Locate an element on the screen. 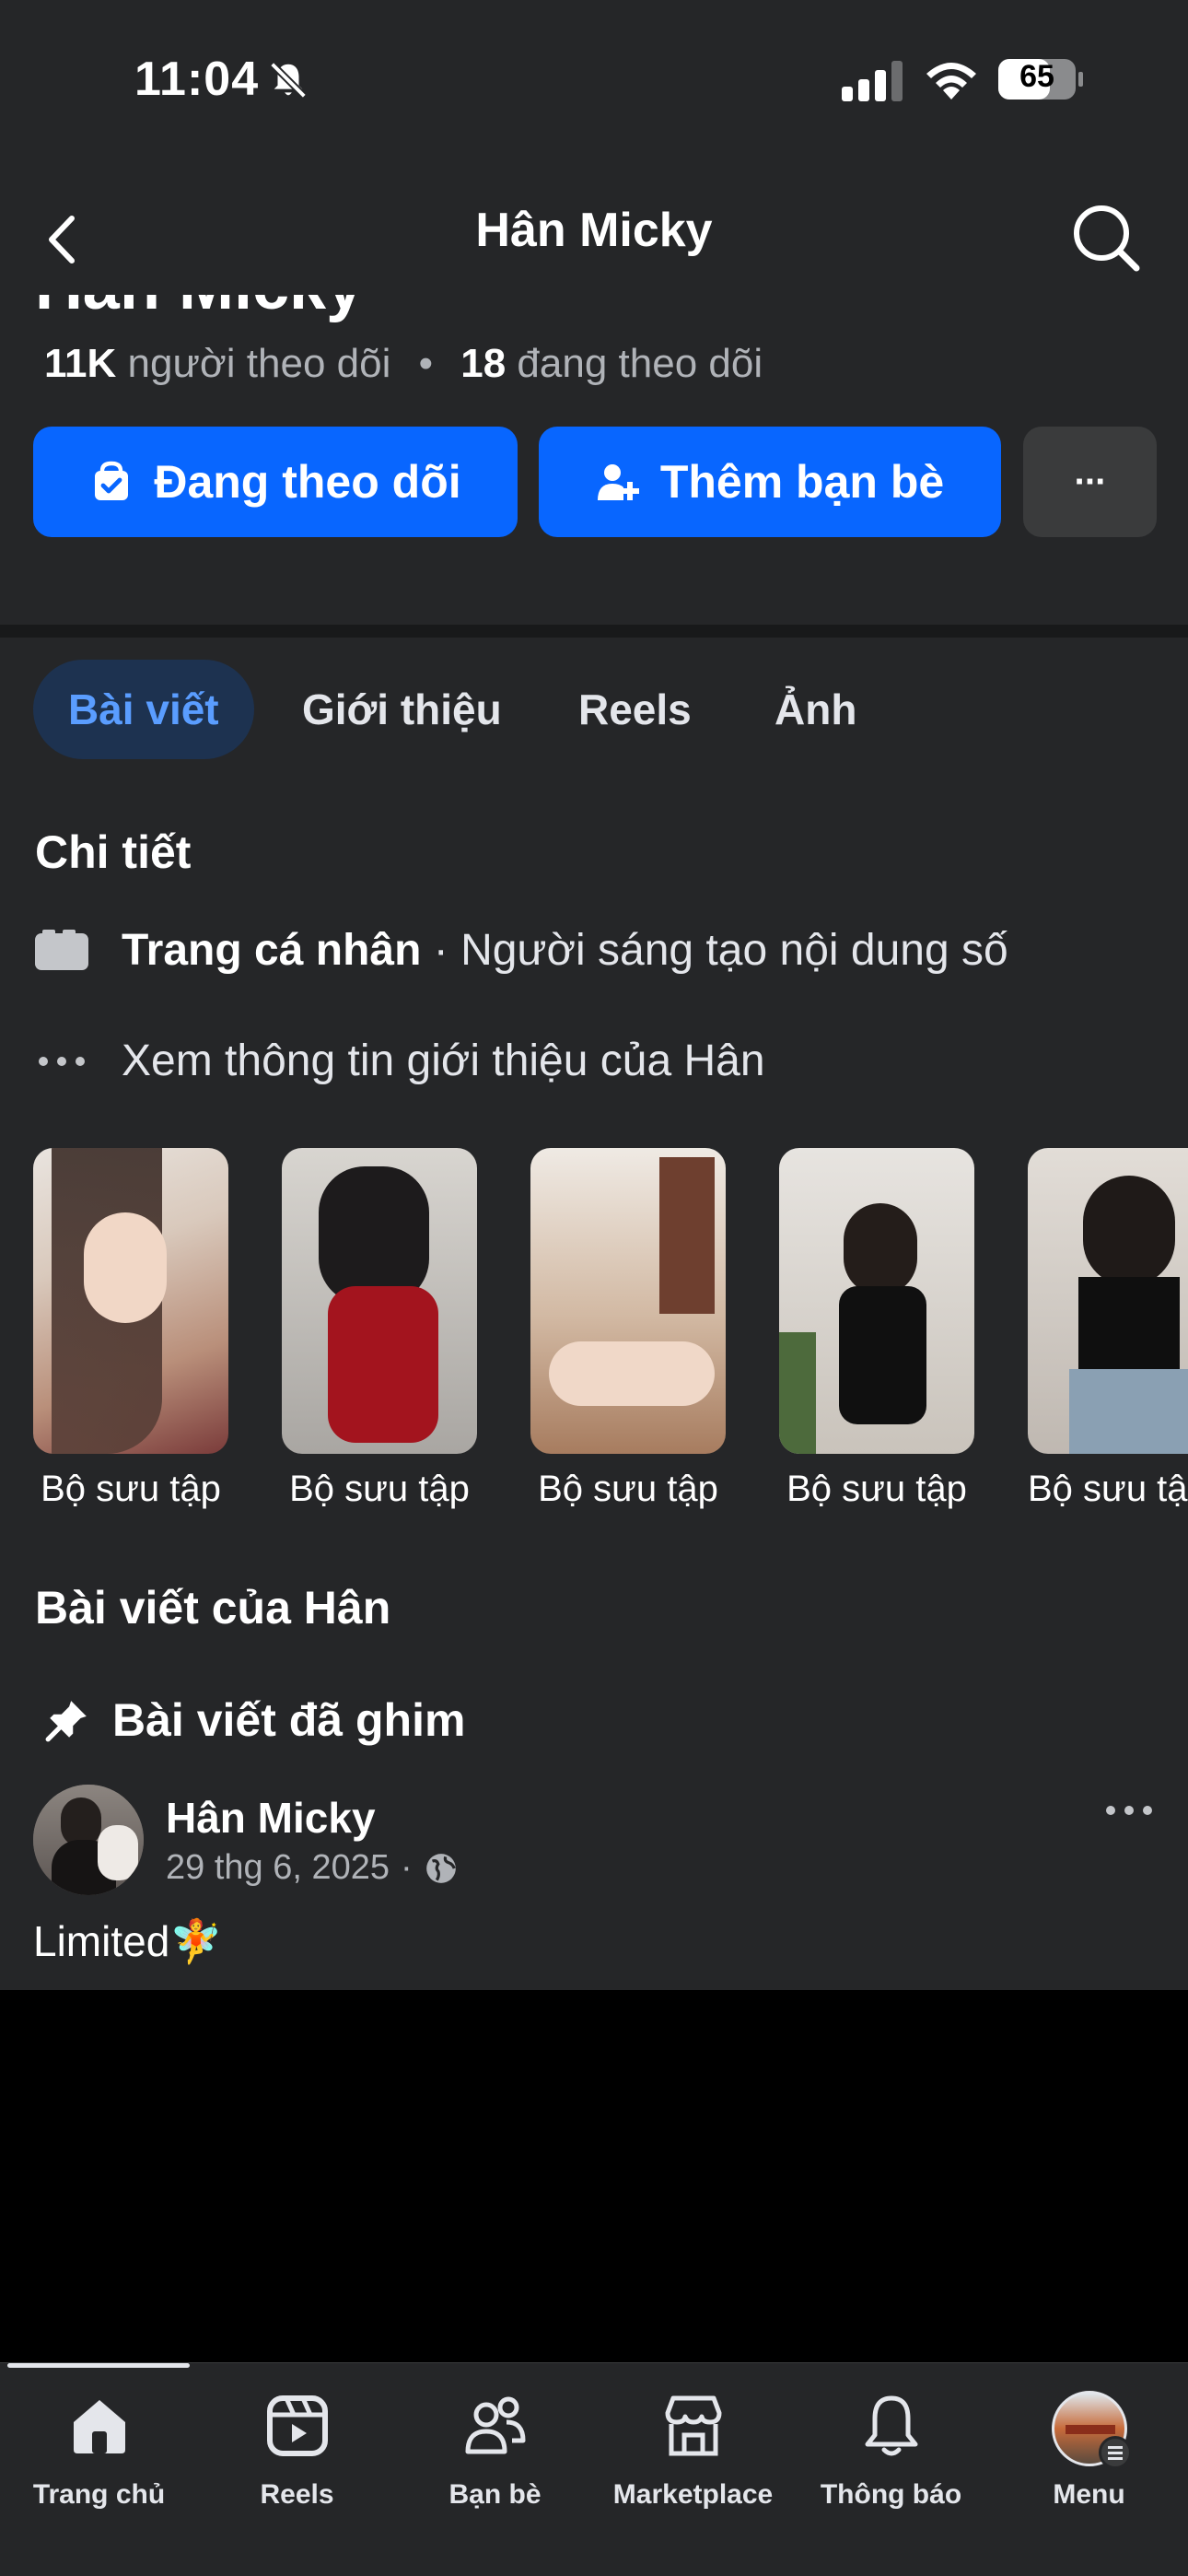 The image size is (1188, 2576). tab-posts: Bài viết is located at coordinates (143, 709).